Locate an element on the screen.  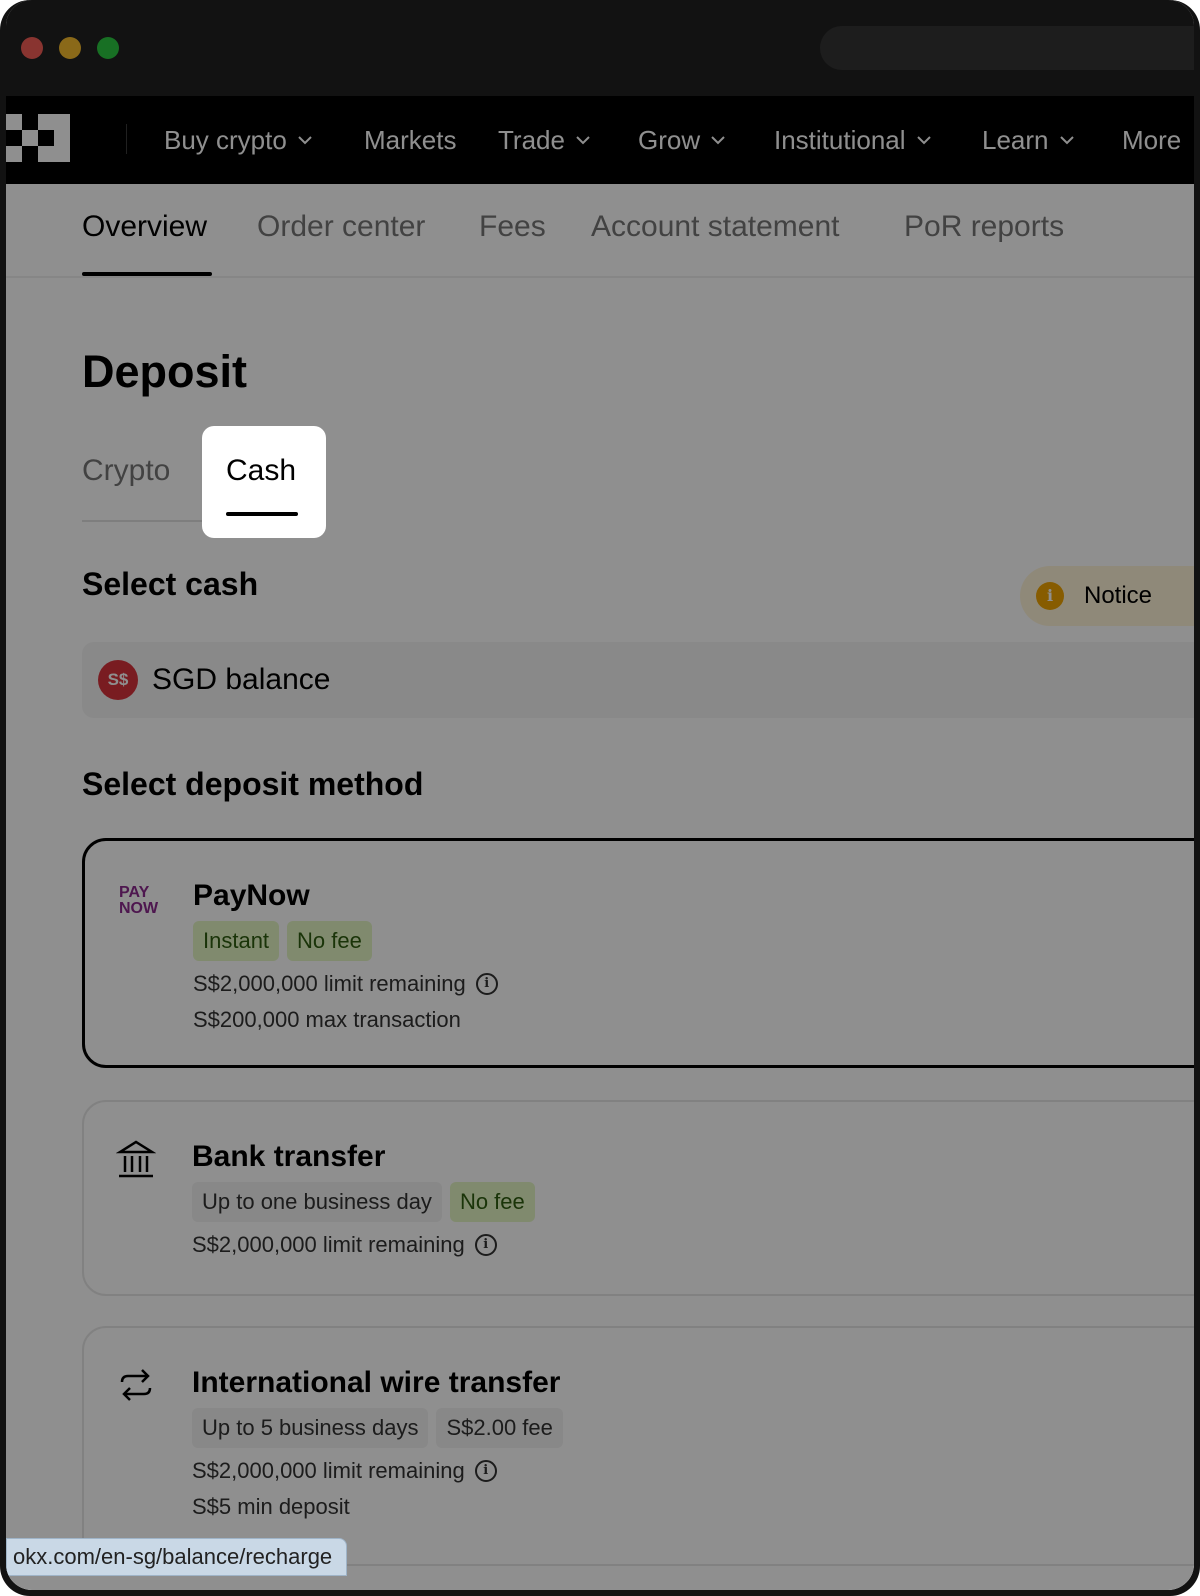
cash-tab-indicator is located at coordinates (262, 514).